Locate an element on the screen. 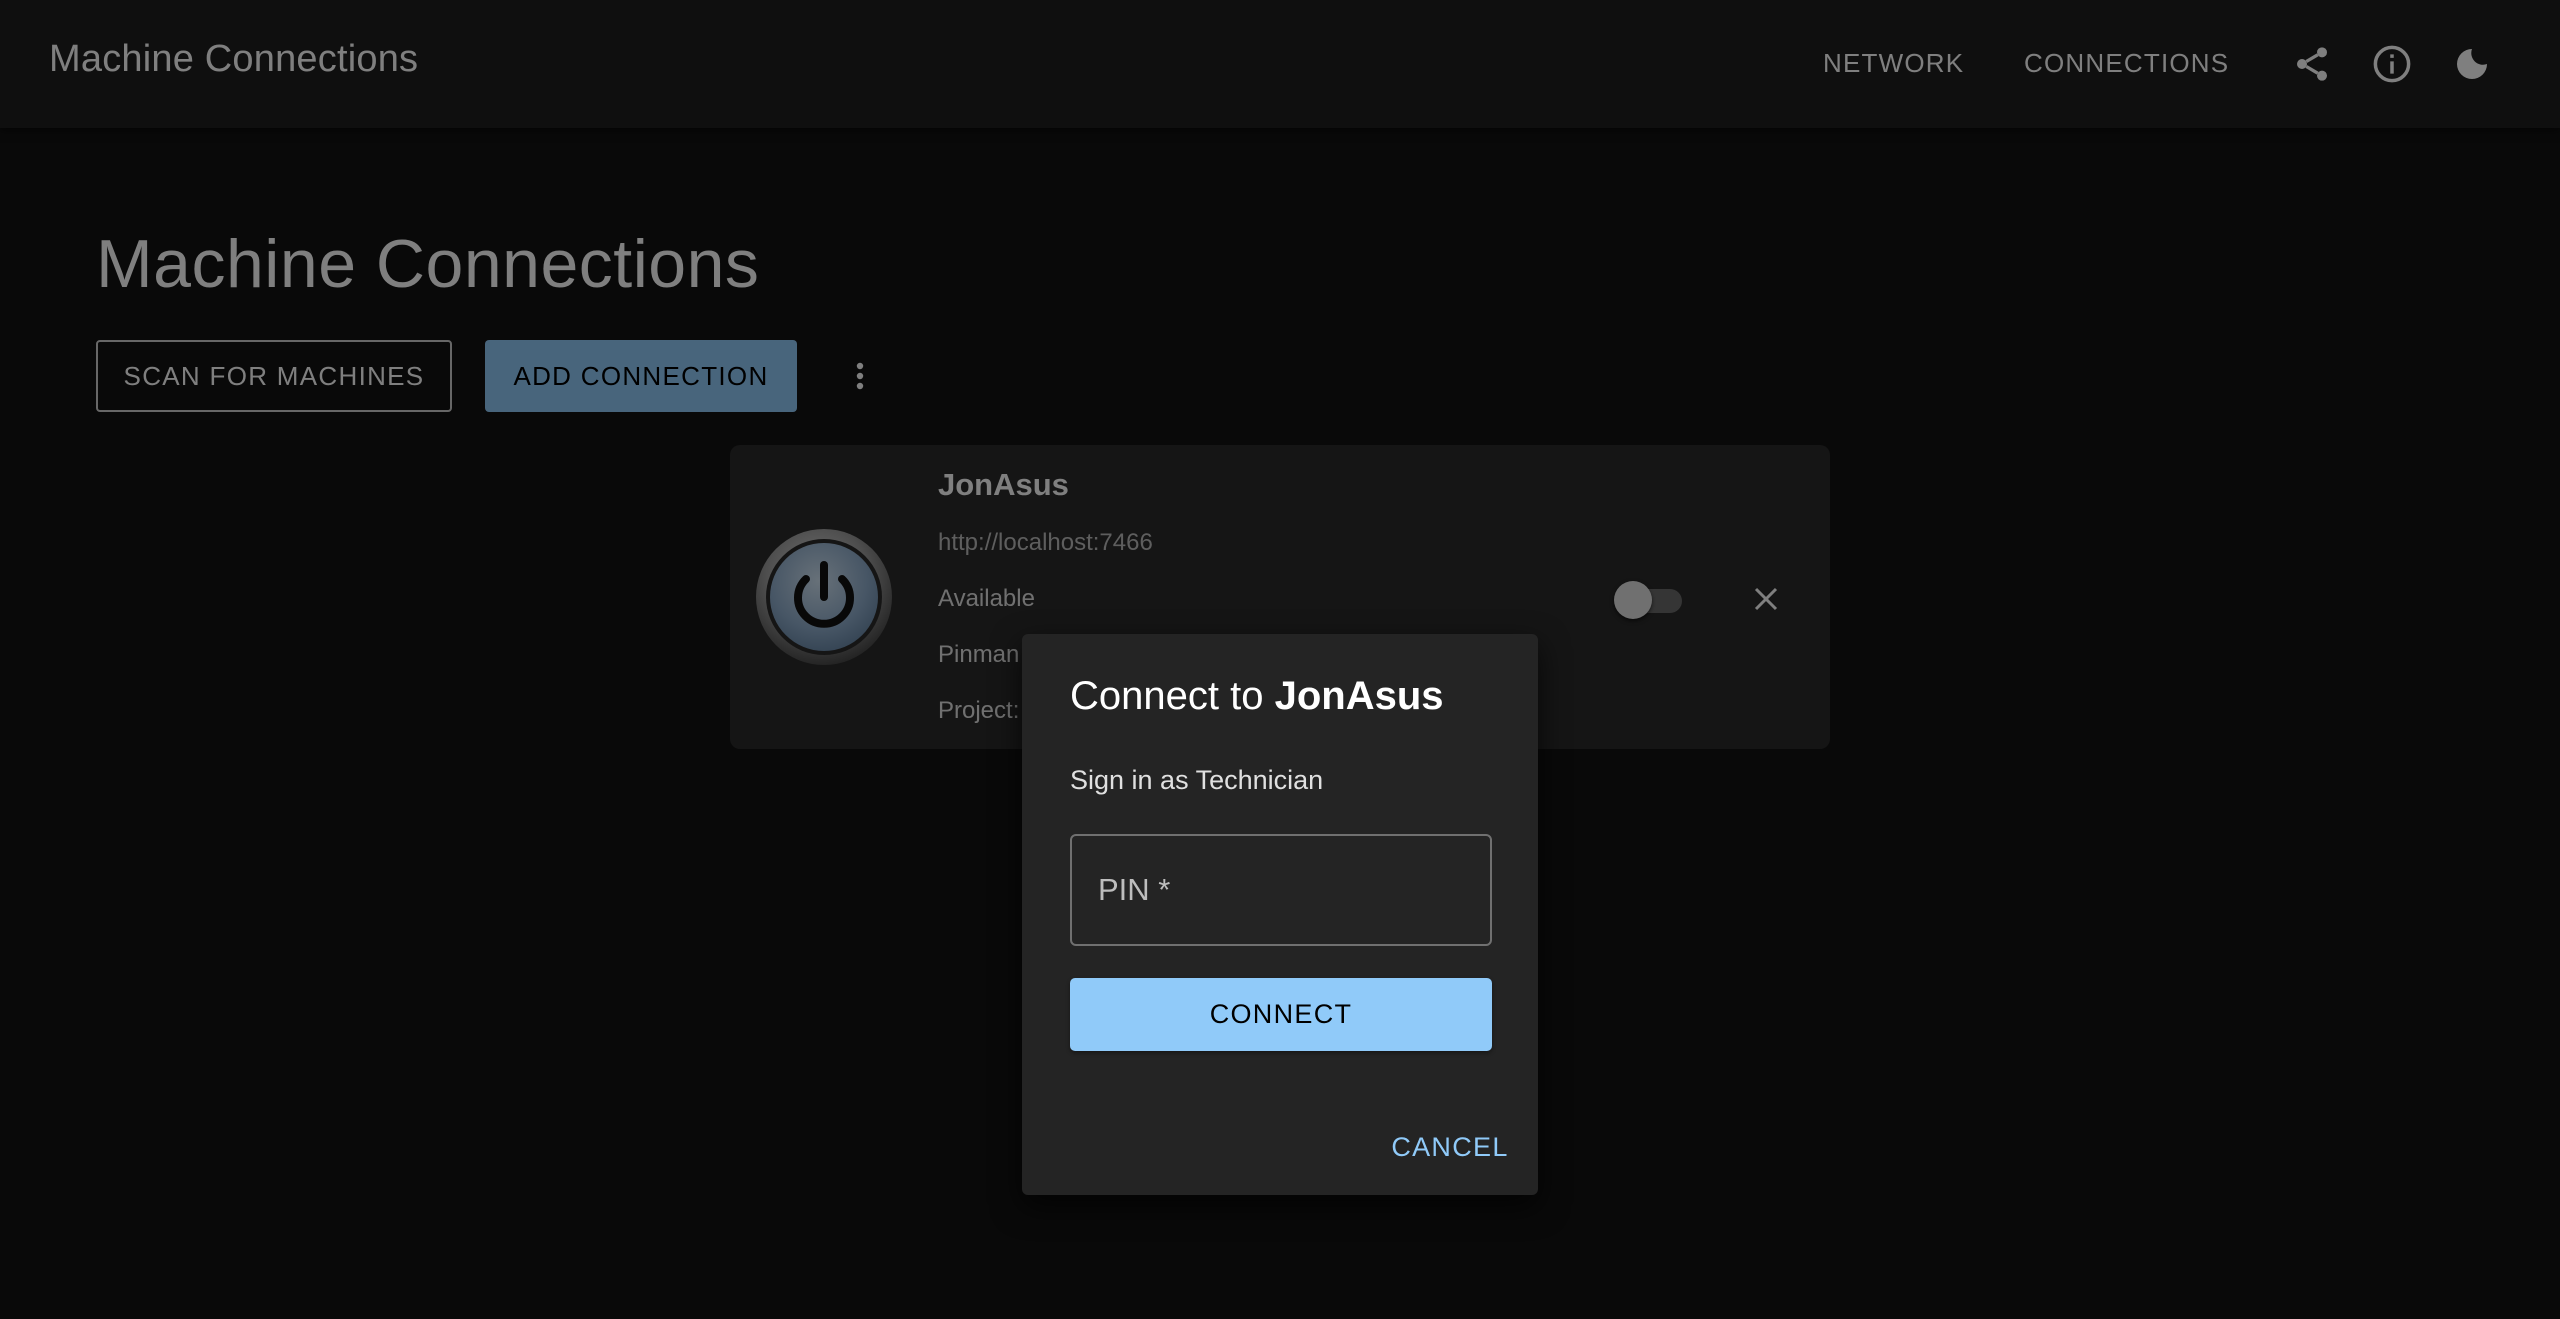  pin-field: PIN * is located at coordinates (1281, 890).